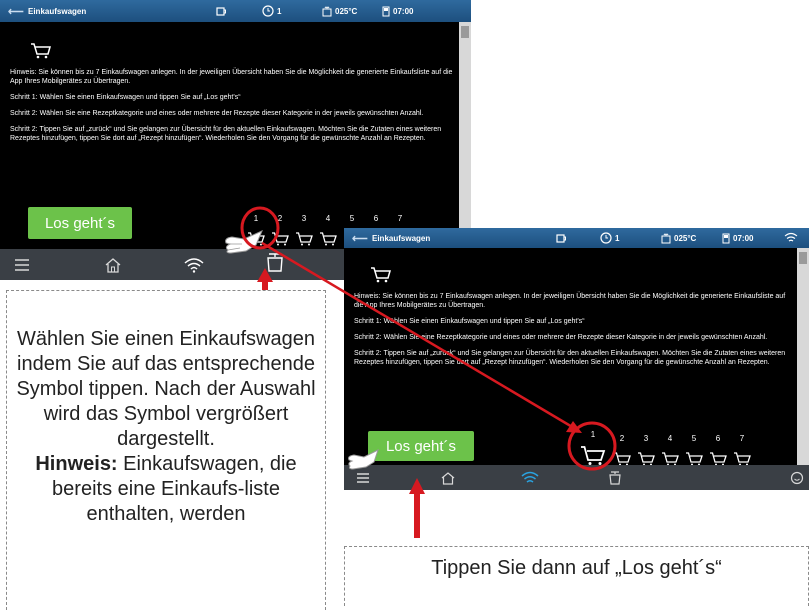  What do you see at coordinates (417, 486) in the screenshot?
I see `callout2-arrow-head` at bounding box center [417, 486].